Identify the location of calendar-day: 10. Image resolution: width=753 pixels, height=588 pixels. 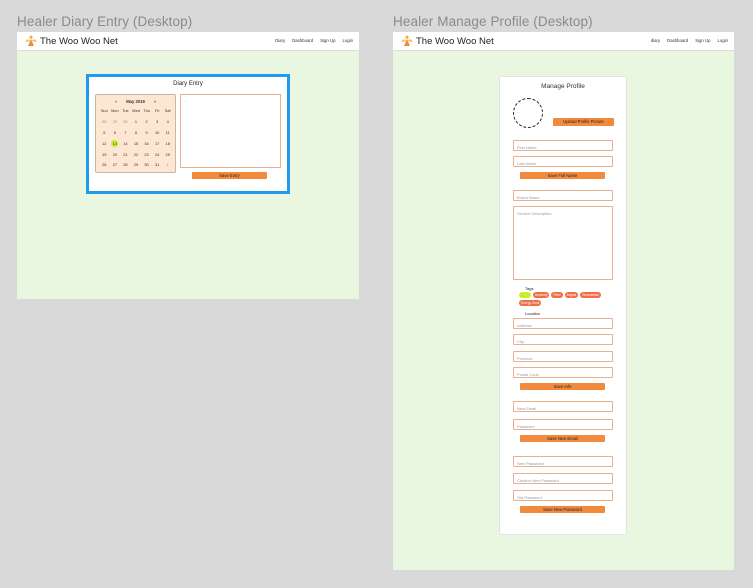
(157, 132).